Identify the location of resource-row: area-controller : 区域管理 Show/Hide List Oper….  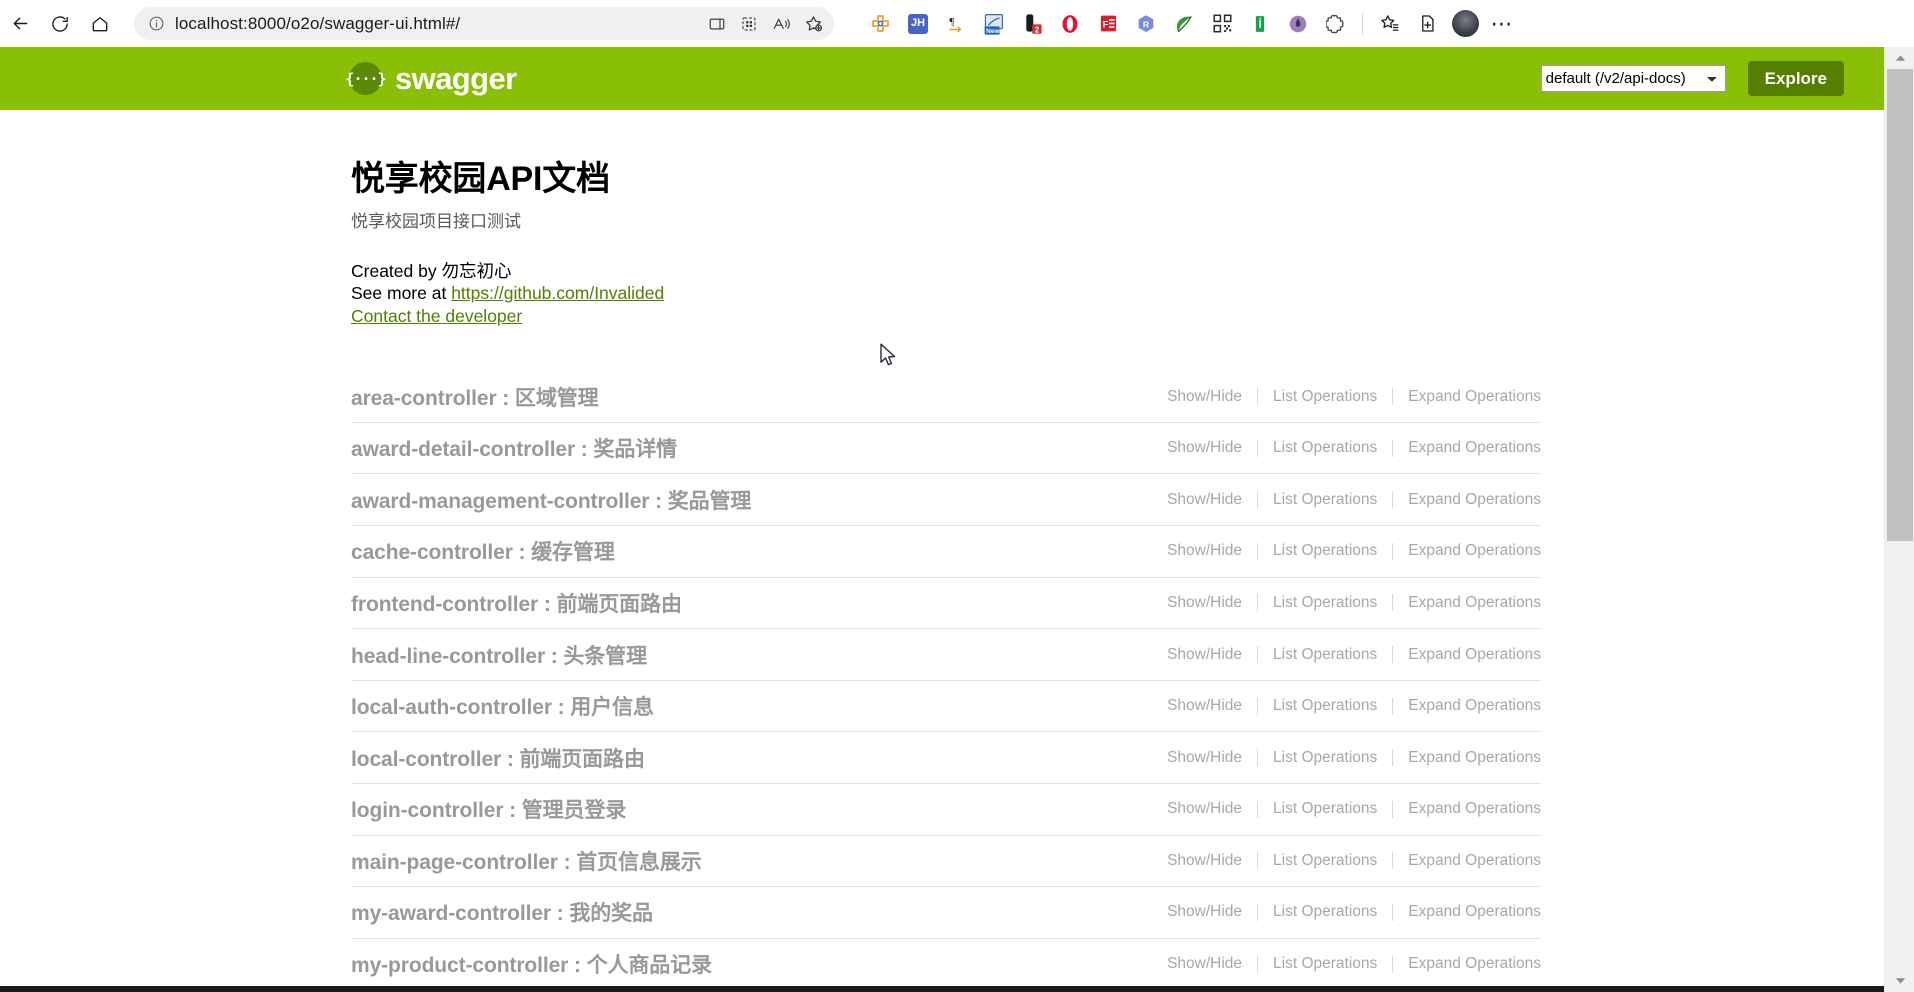
(946, 397).